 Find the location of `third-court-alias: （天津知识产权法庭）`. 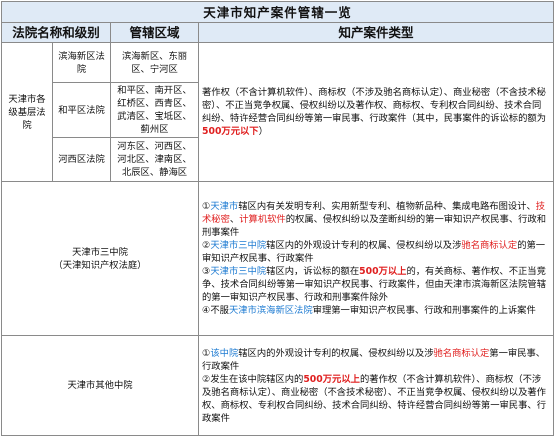

third-court-alias: （天津知识产权法庭） is located at coordinates (100, 265).